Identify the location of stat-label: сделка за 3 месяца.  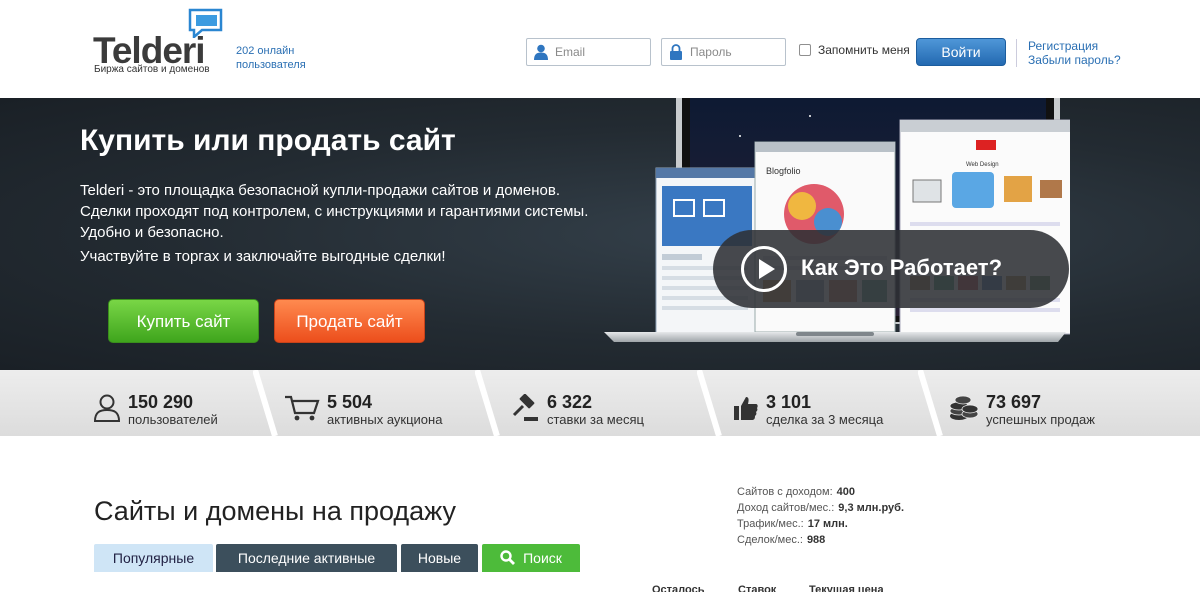
(825, 419).